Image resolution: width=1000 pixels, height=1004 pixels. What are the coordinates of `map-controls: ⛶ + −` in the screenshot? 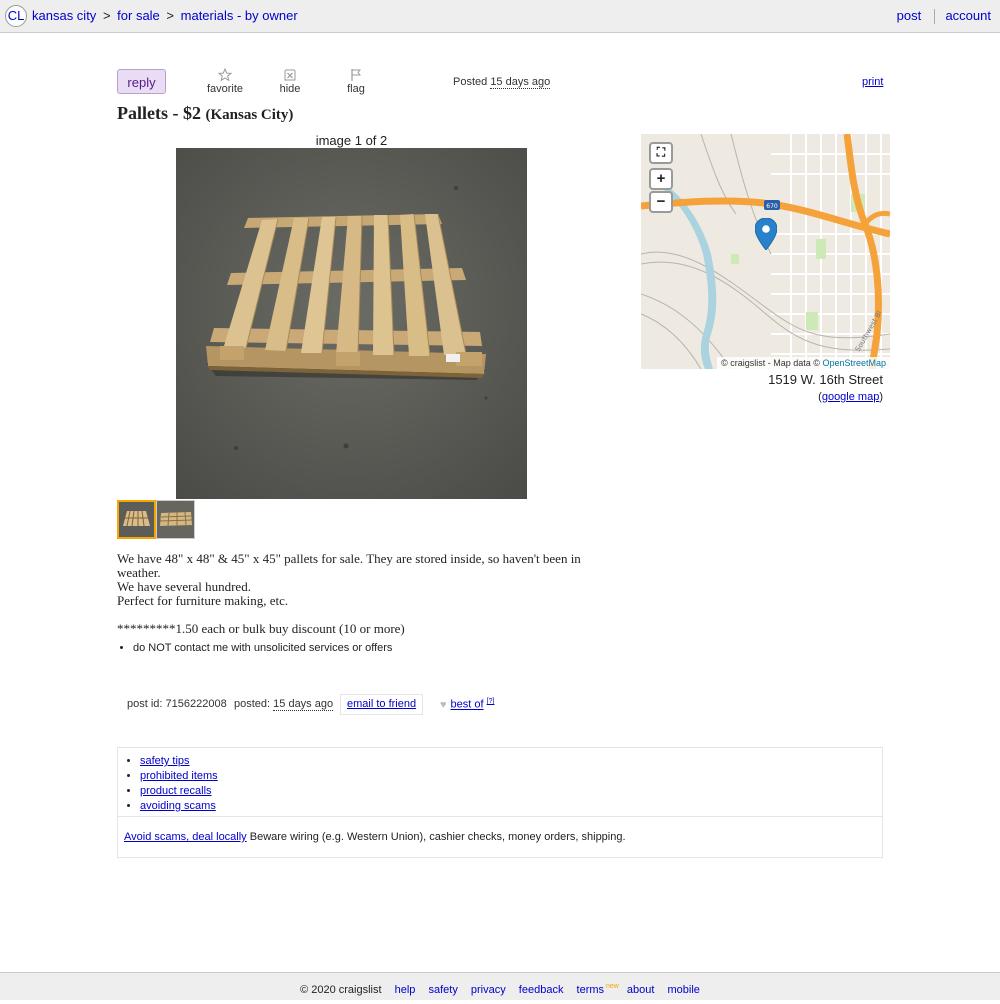 It's located at (663, 178).